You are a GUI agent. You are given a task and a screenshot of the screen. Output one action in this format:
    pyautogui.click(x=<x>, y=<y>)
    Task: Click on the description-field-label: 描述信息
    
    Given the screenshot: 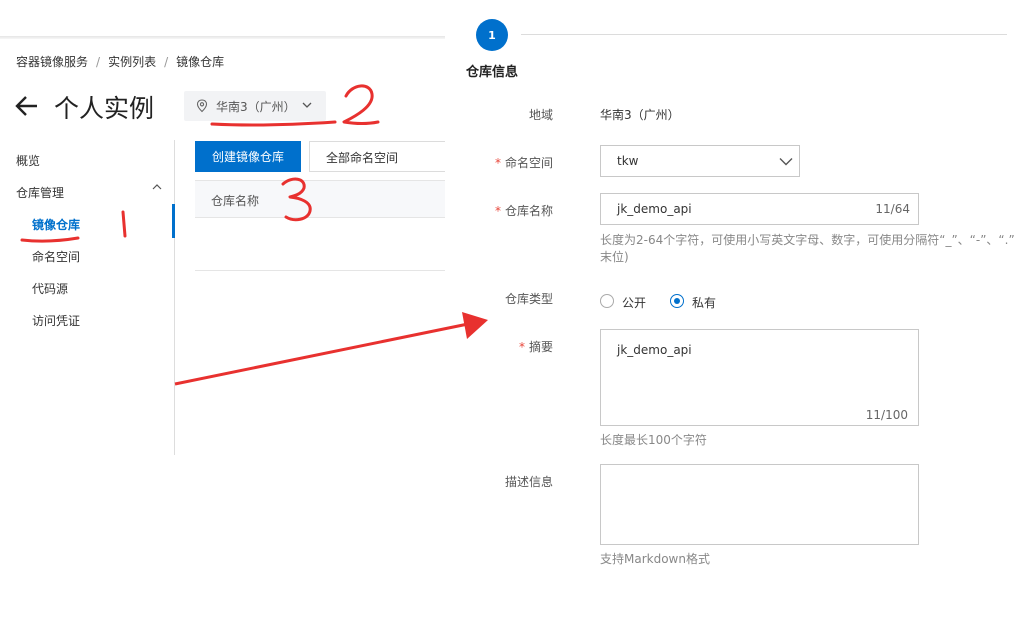 What is the action you would take?
    pyautogui.click(x=528, y=482)
    